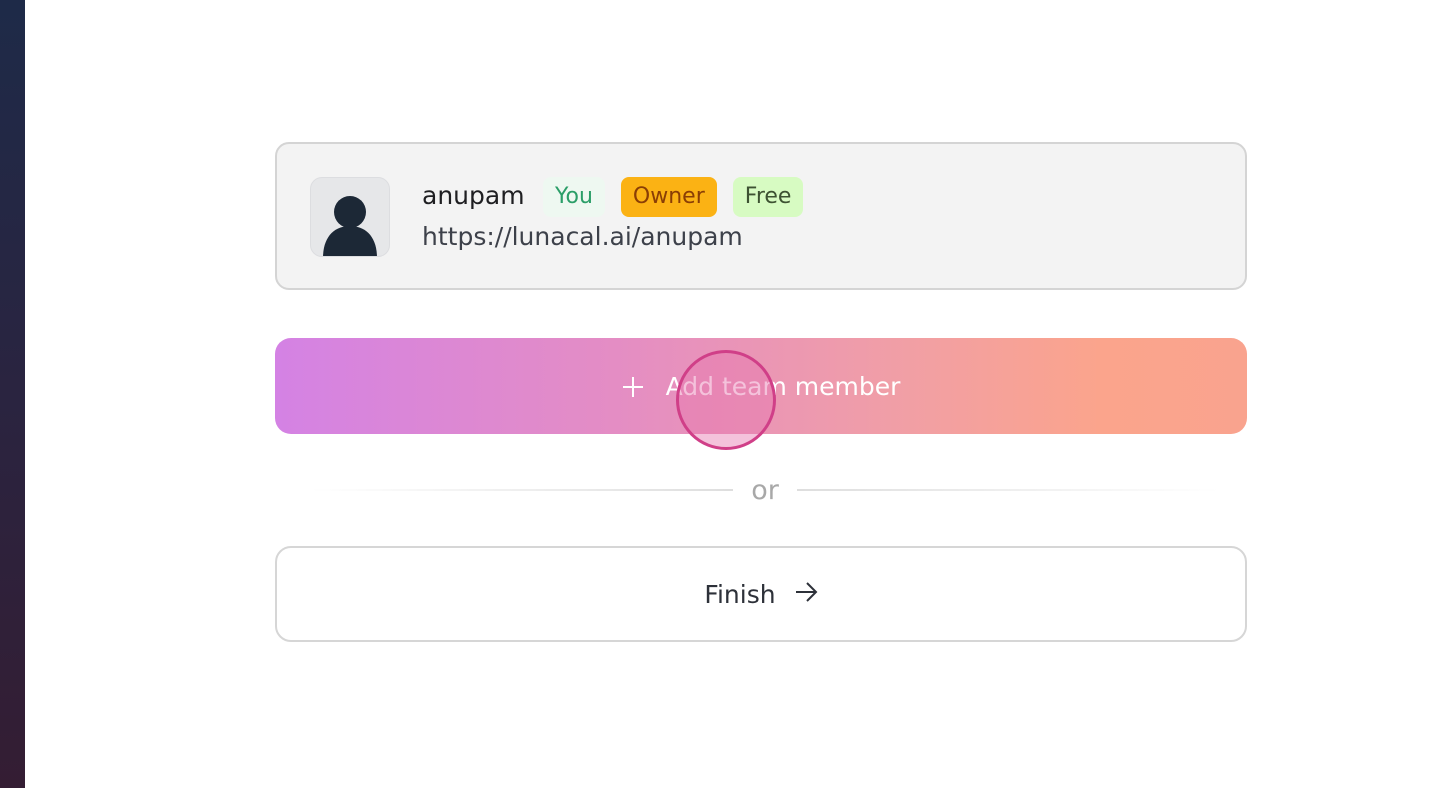  Describe the element at coordinates (633, 386) in the screenshot. I see `plus-icon` at that location.